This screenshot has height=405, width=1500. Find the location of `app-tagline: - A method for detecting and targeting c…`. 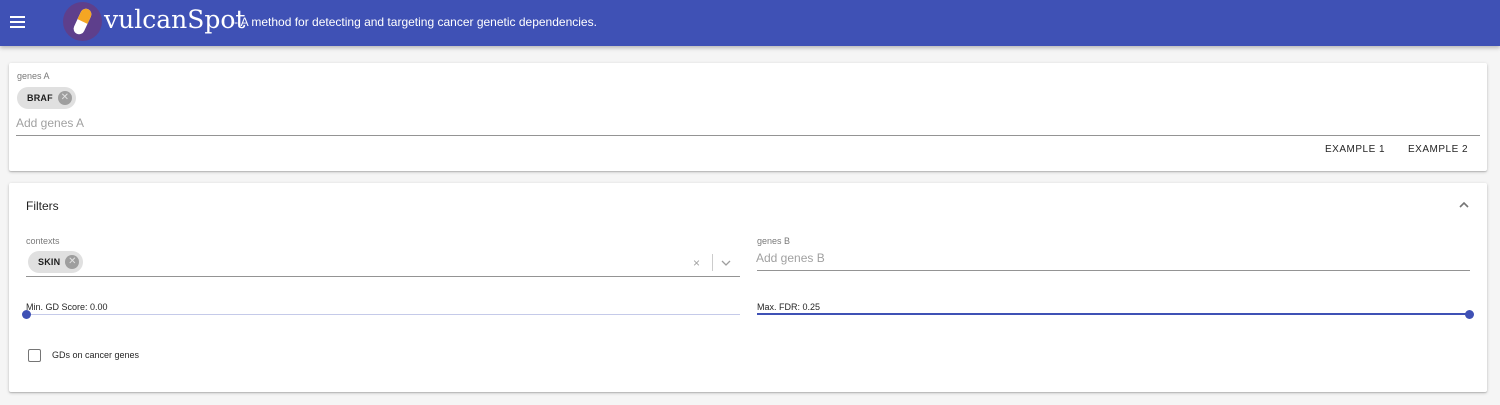

app-tagline: - A method for detecting and targeting c… is located at coordinates (415, 22).